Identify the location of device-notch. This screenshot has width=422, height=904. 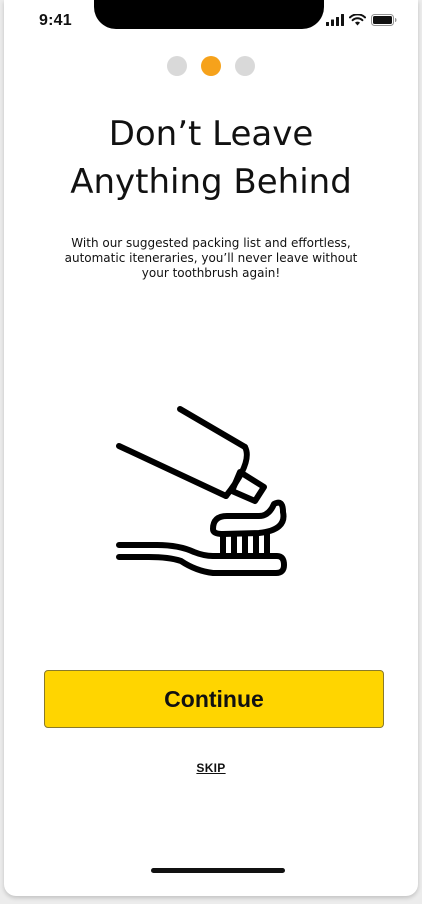
(209, 14).